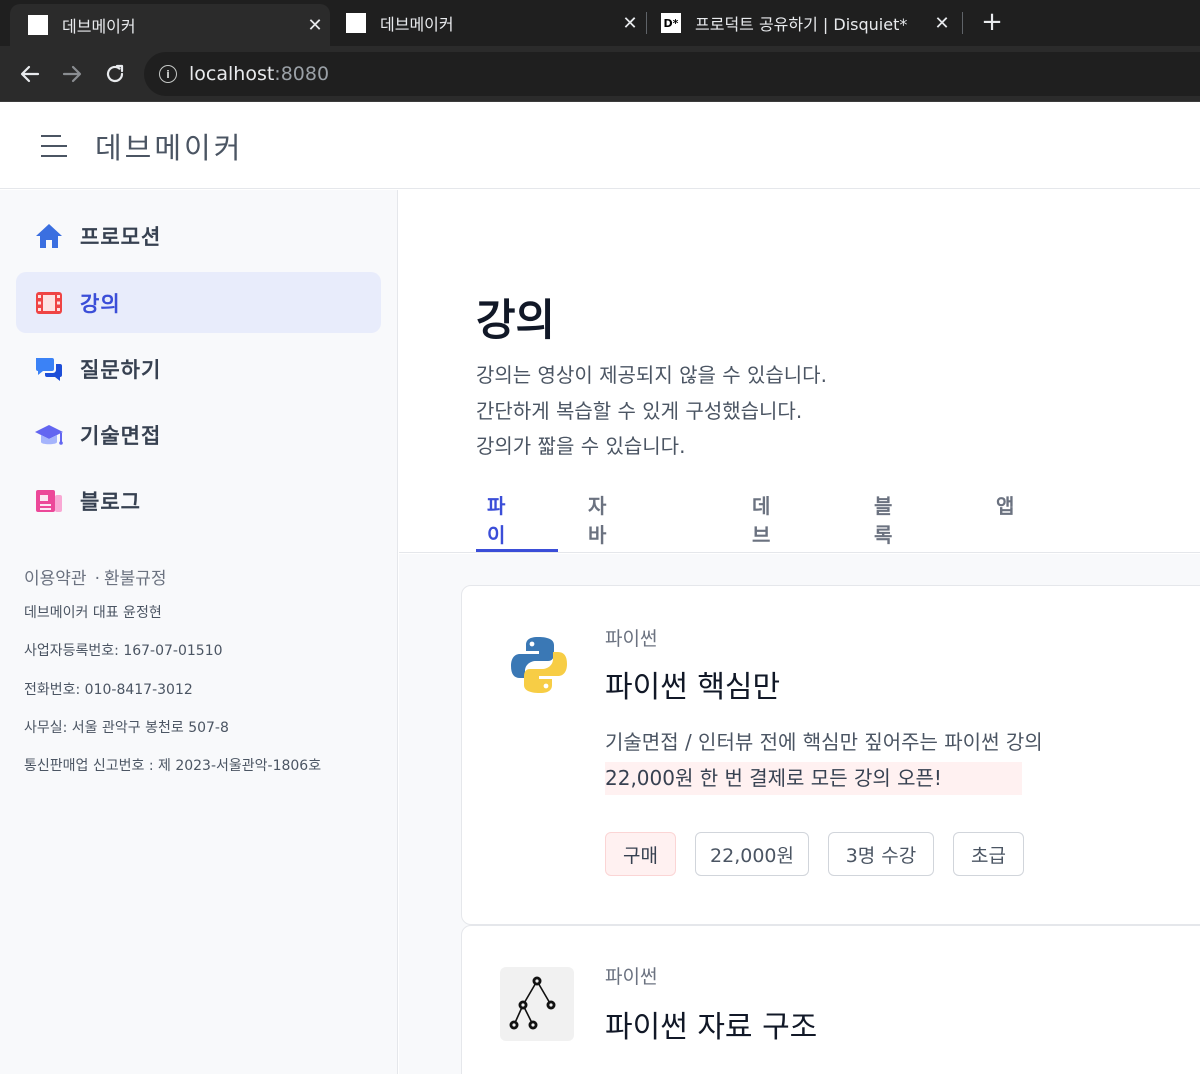 The width and height of the screenshot is (1200, 1074). I want to click on browser-tab-2: 데브메이커 ✕, so click(486, 23).